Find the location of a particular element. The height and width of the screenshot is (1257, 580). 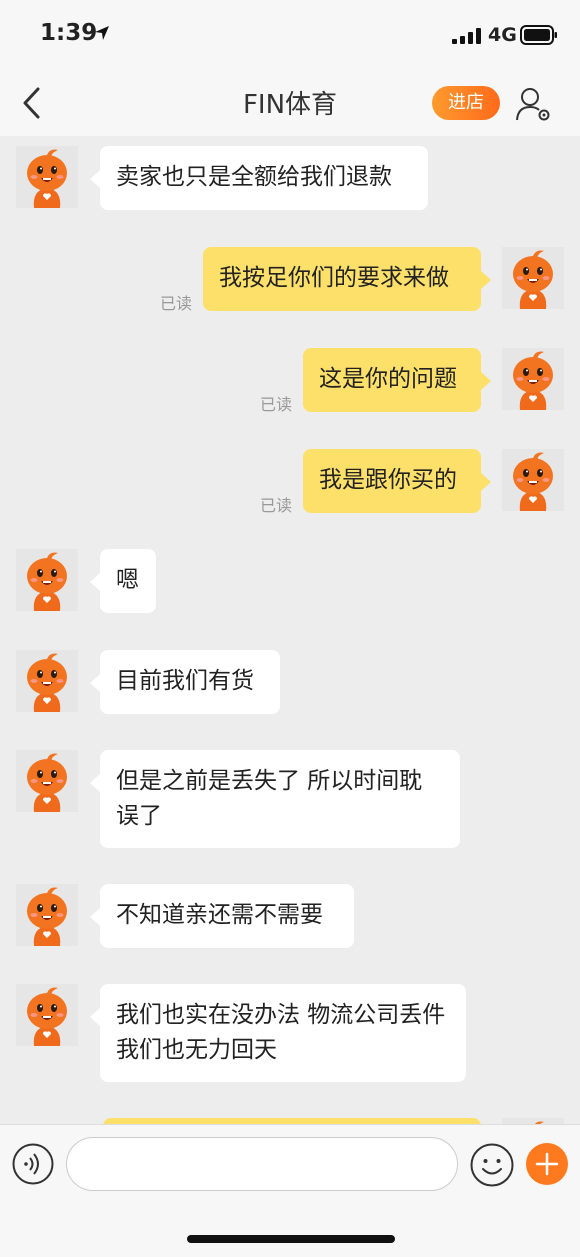

chevron-left-icon is located at coordinates (33, 103).